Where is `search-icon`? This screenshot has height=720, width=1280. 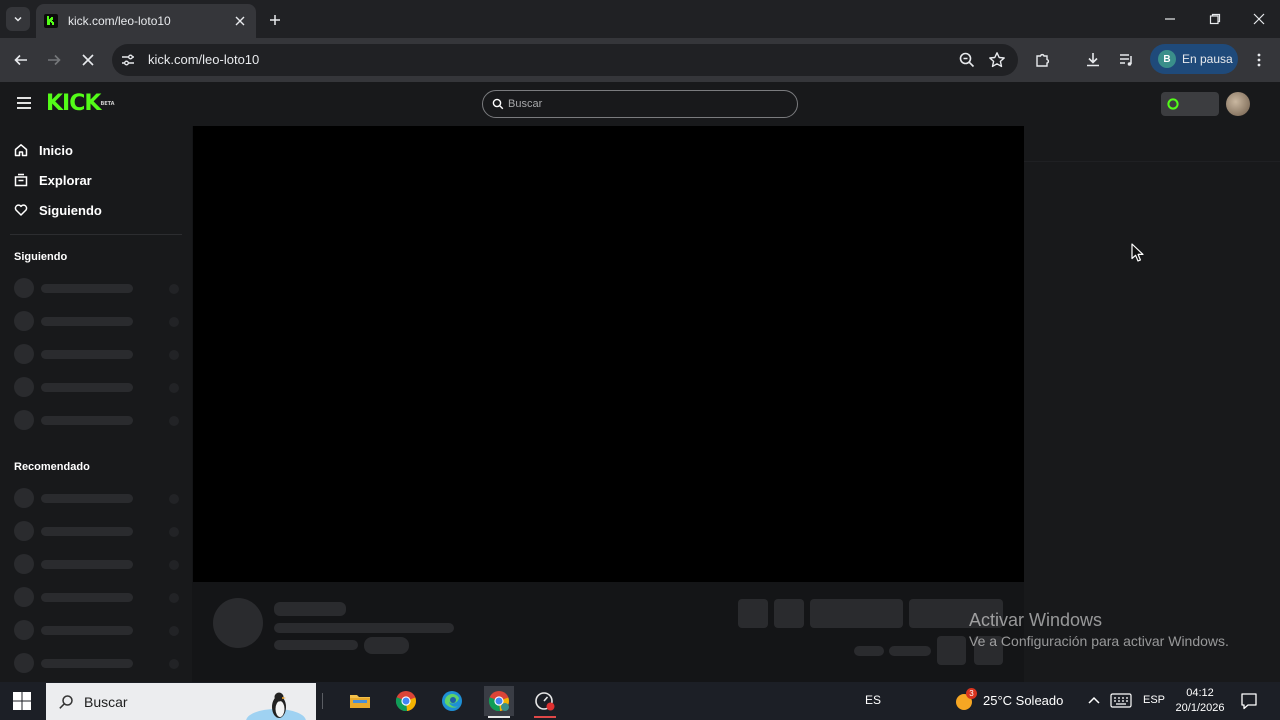 search-icon is located at coordinates (498, 104).